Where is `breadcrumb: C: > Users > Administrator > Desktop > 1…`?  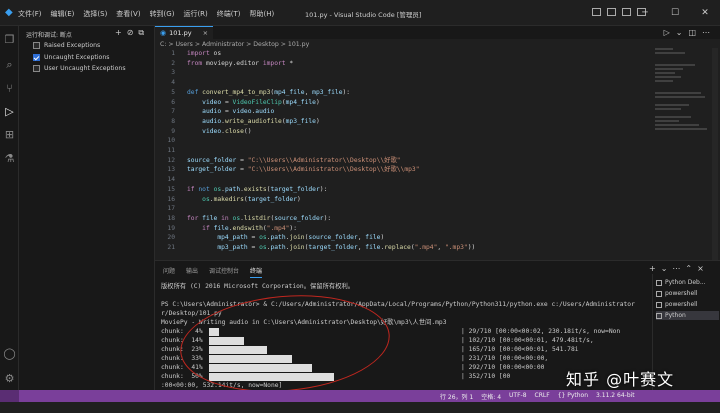
breadcrumb: C: > Users > Administrator > Desktop > 1… is located at coordinates (234, 44).